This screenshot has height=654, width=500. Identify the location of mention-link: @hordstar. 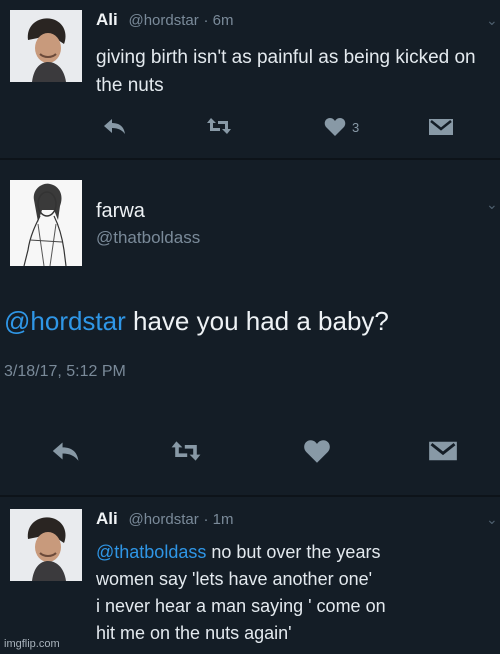
(65, 321).